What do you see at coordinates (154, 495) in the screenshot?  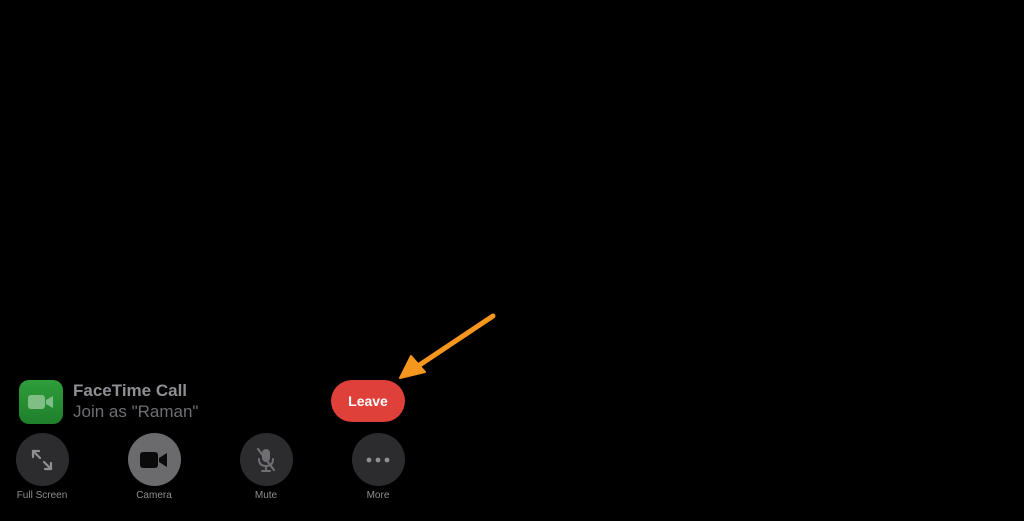 I see `camera-label: Camera` at bounding box center [154, 495].